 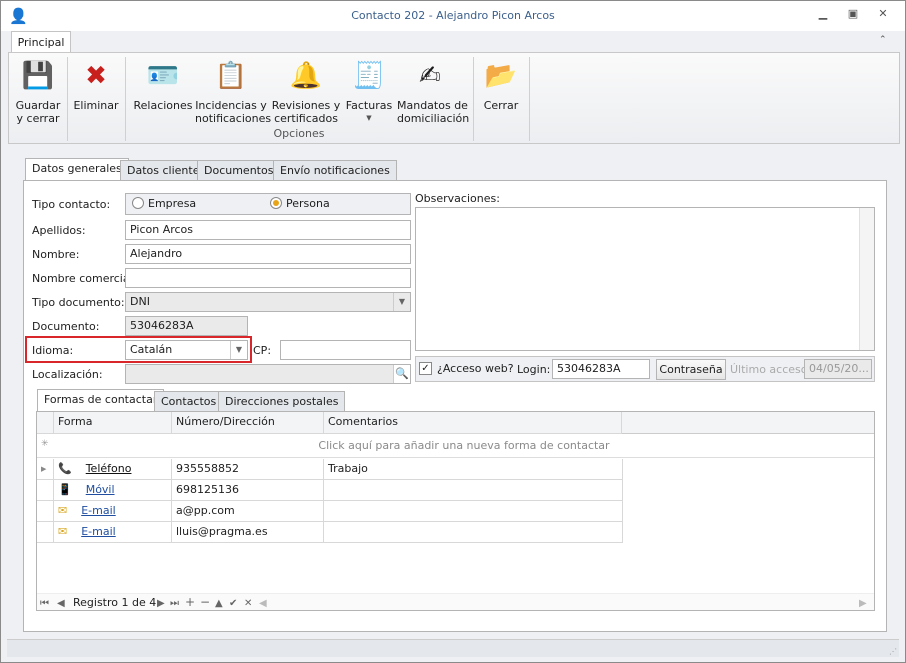 What do you see at coordinates (109, 468) in the screenshot?
I see `forma-link: Teléfono` at bounding box center [109, 468].